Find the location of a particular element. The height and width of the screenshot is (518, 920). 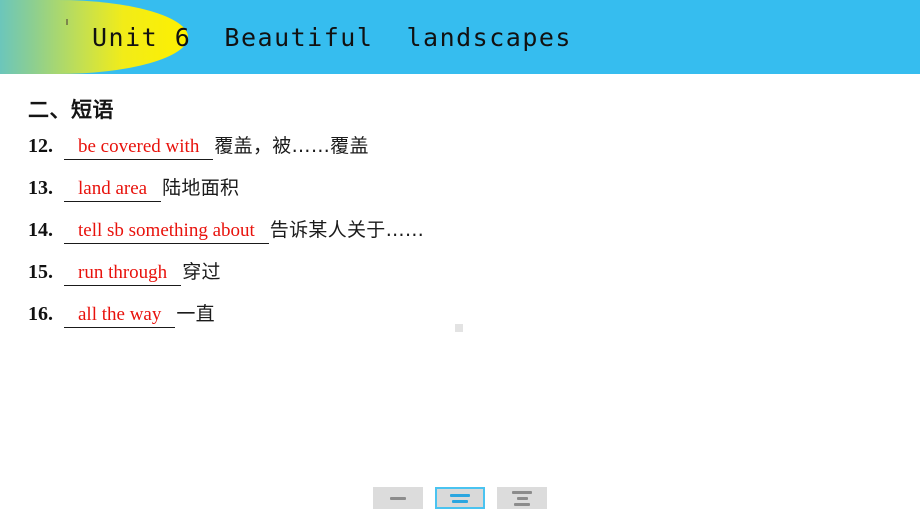

list-item: 13. land area 陆地面积 is located at coordinates (460, 194).